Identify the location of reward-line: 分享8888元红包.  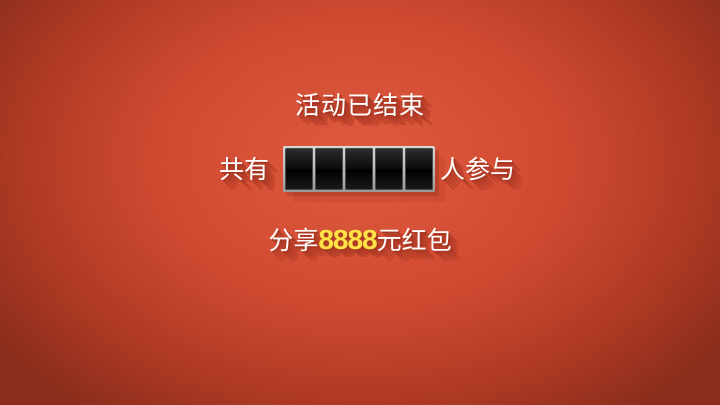
(360, 240).